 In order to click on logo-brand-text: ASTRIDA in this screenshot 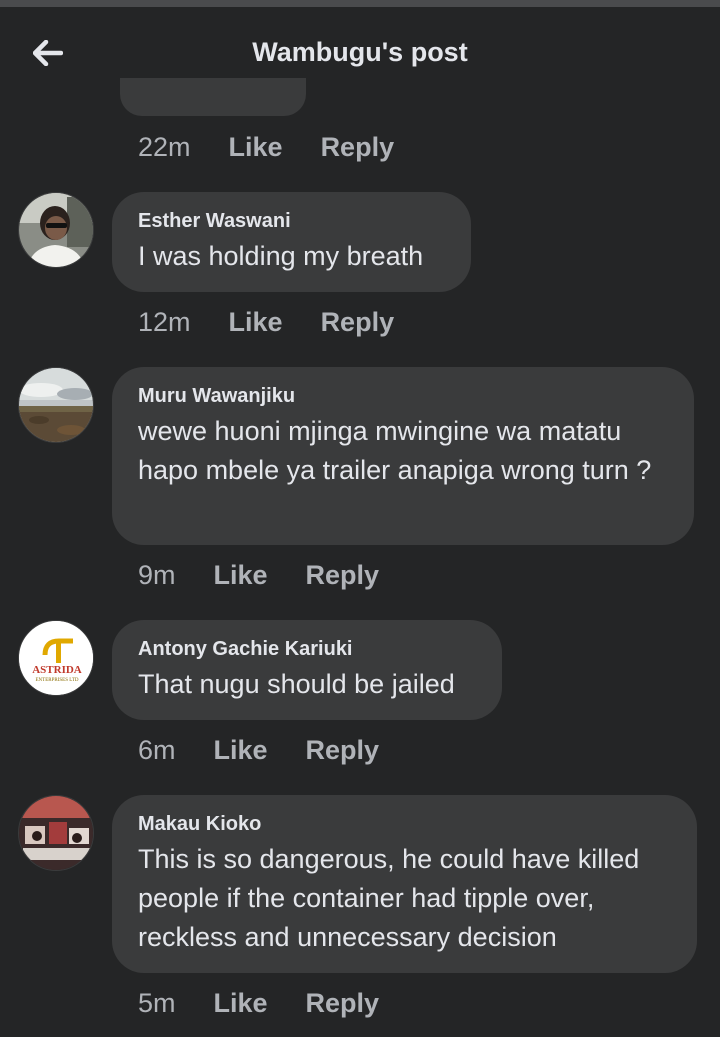, I will do `click(57, 670)`.